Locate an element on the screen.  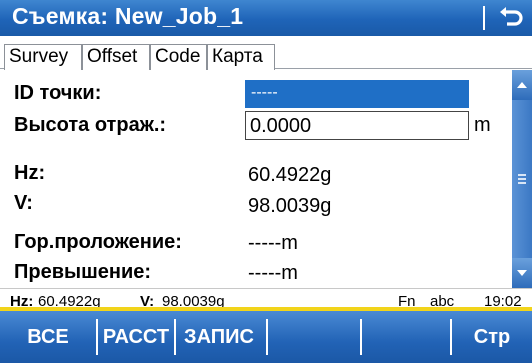
vertical-scrollbar is located at coordinates (522, 179).